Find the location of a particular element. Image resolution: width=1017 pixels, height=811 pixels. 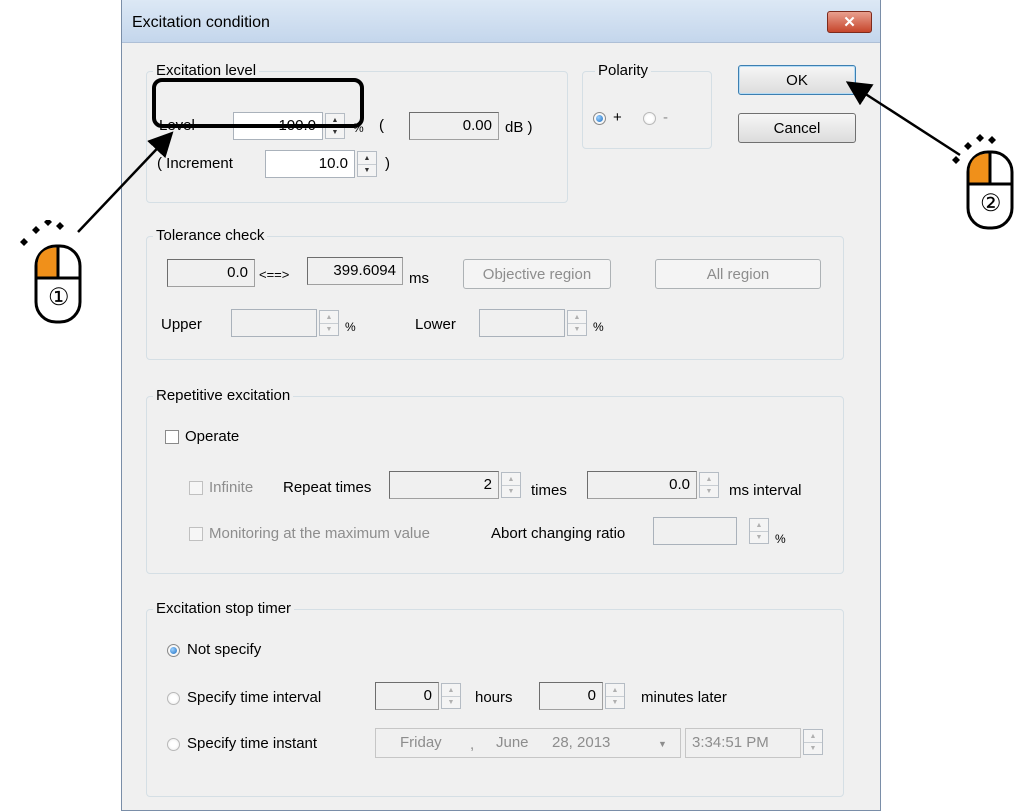

hours-spinner: ▲ ▼ is located at coordinates (451, 696).